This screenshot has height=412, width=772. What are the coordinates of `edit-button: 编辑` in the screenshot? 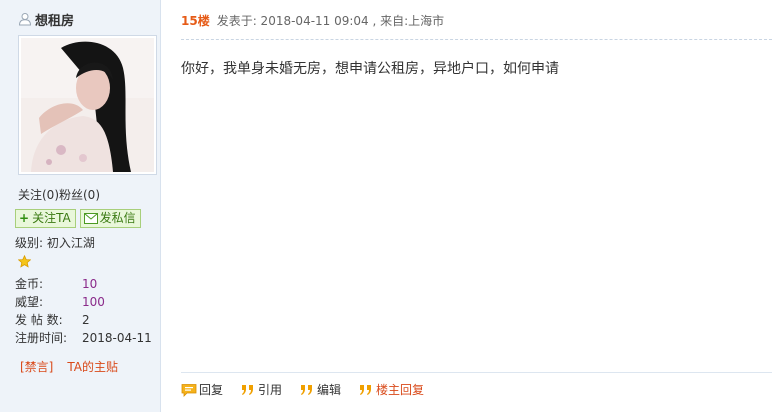 It's located at (320, 389).